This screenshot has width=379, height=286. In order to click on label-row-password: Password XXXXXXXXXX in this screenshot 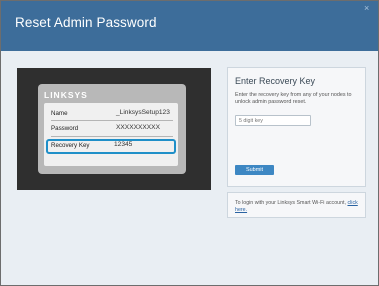, I will do `click(111, 129)`.